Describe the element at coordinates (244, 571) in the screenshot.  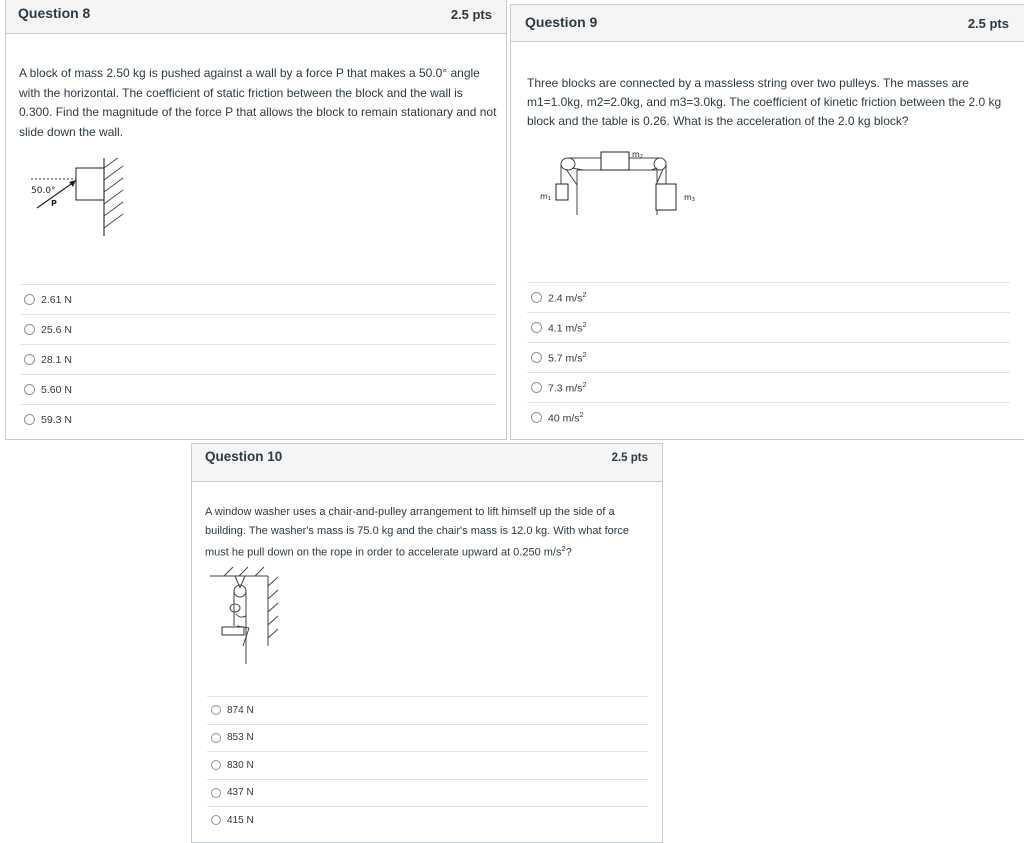
I see `ceiling-hatching` at that location.